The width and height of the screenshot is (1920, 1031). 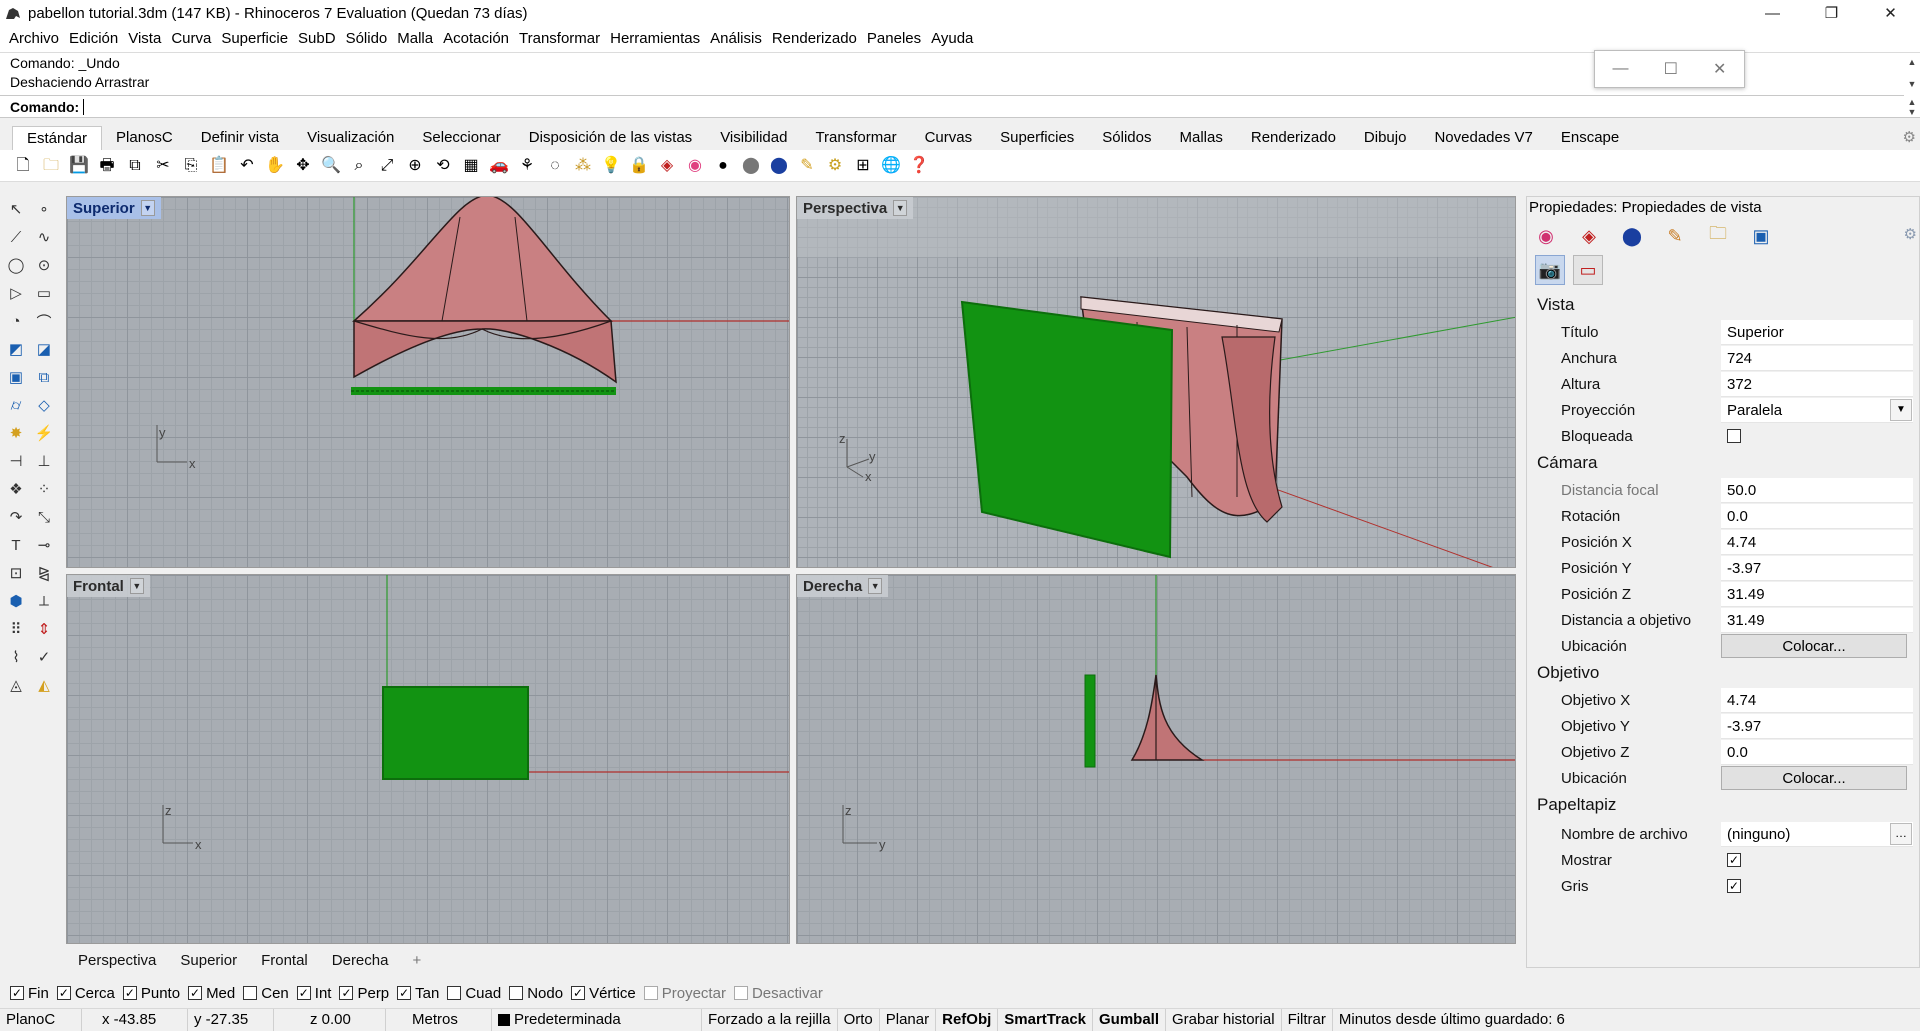 What do you see at coordinates (723, 166) in the screenshot?
I see `shade-icon: ●` at bounding box center [723, 166].